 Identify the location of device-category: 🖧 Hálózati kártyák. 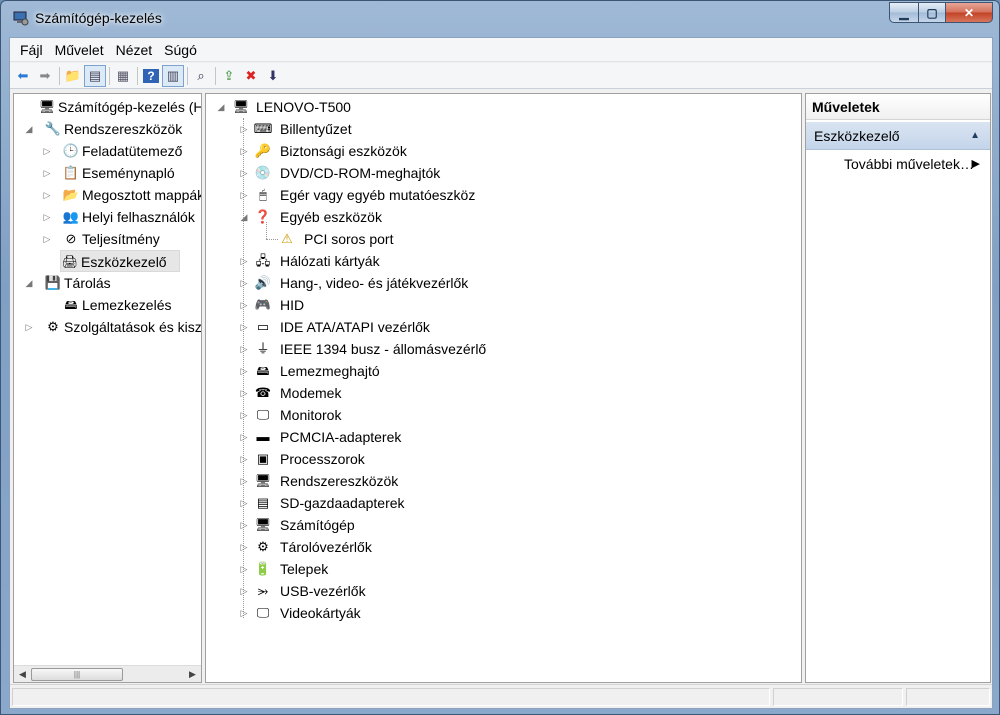
(317, 261).